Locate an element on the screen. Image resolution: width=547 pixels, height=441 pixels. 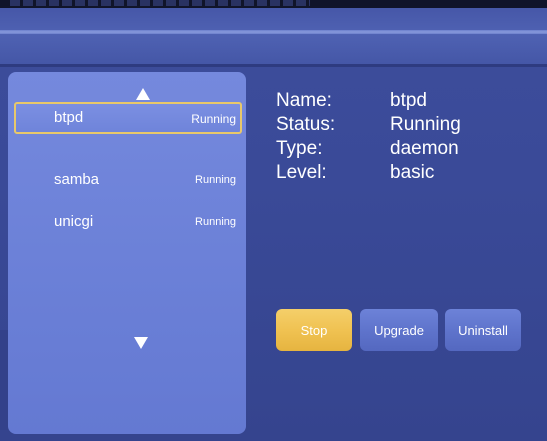
level-value: basic is located at coordinates (412, 172).